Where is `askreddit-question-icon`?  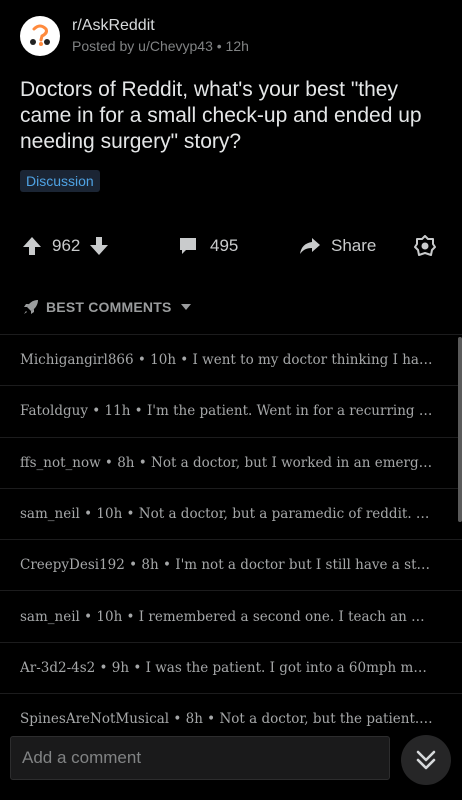 askreddit-question-icon is located at coordinates (40, 36).